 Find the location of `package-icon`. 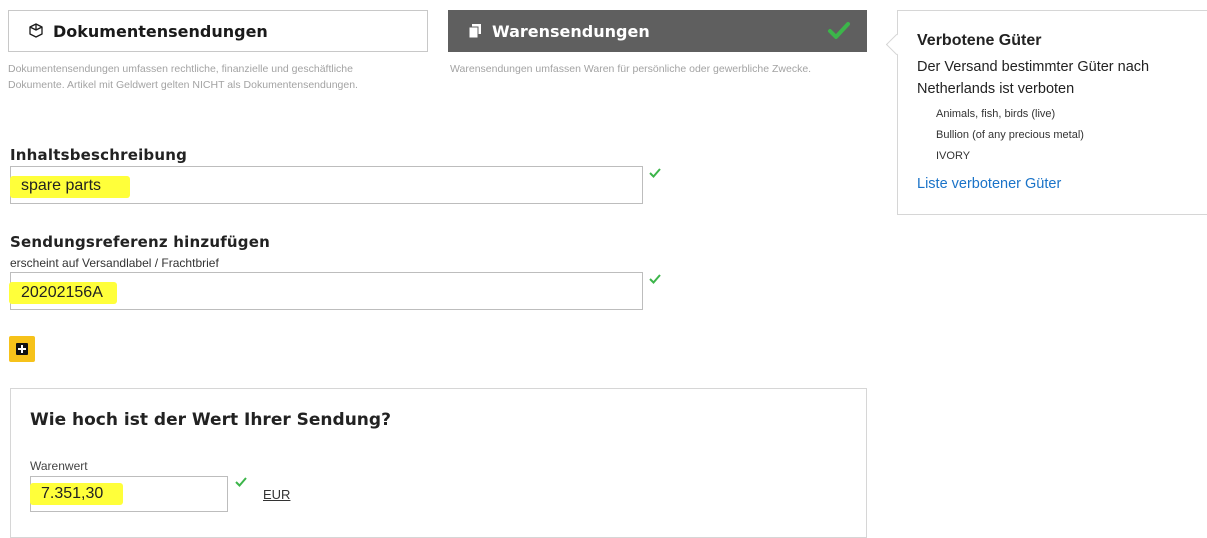

package-icon is located at coordinates (474, 31).